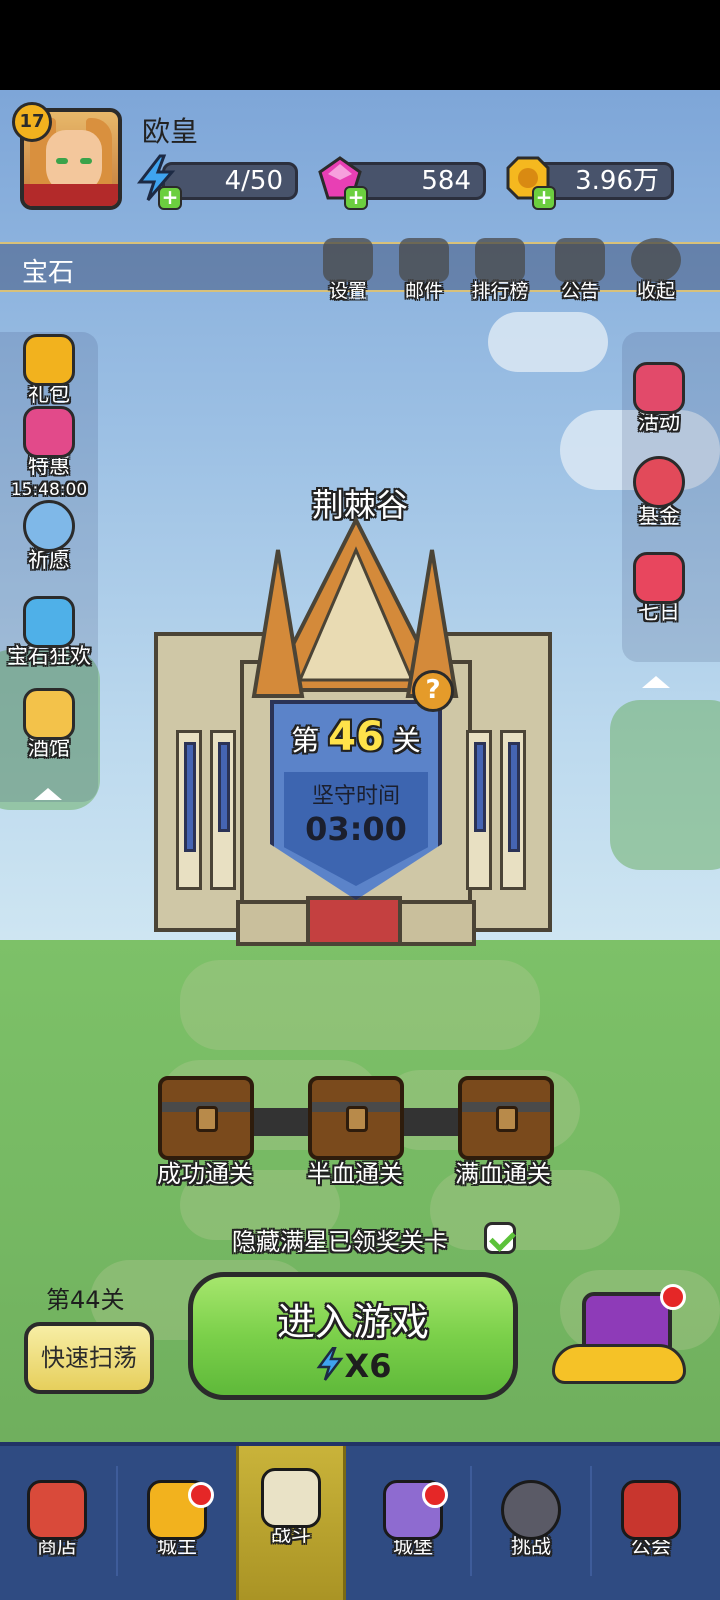 Image resolution: width=720 pixels, height=1600 pixels. Describe the element at coordinates (548, 342) in the screenshot. I see `cloud` at that location.